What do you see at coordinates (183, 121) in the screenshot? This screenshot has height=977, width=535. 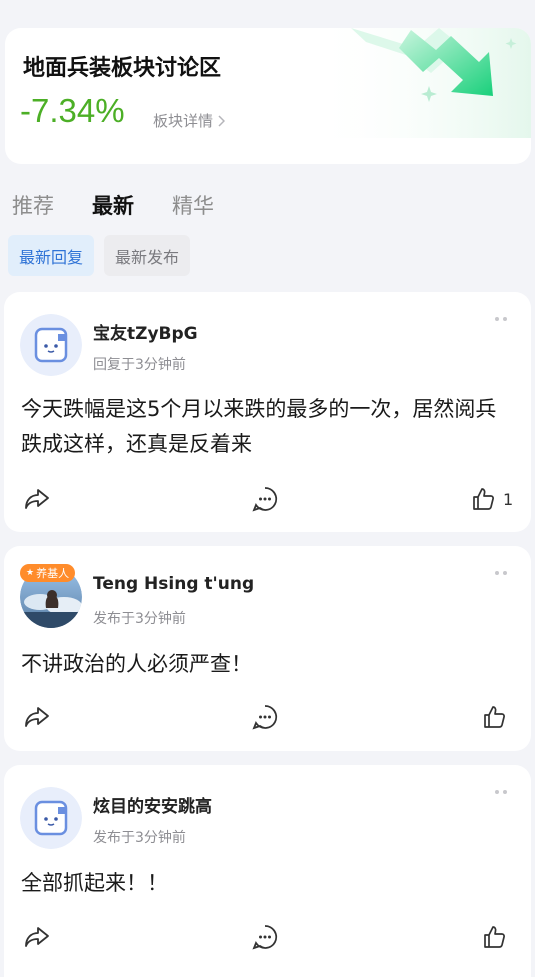 I see `sector-detail-label: 板块详情` at bounding box center [183, 121].